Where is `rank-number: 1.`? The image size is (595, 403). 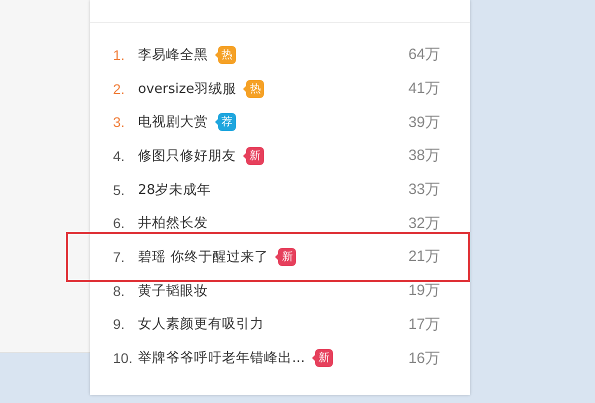
rank-number: 1. is located at coordinates (119, 54).